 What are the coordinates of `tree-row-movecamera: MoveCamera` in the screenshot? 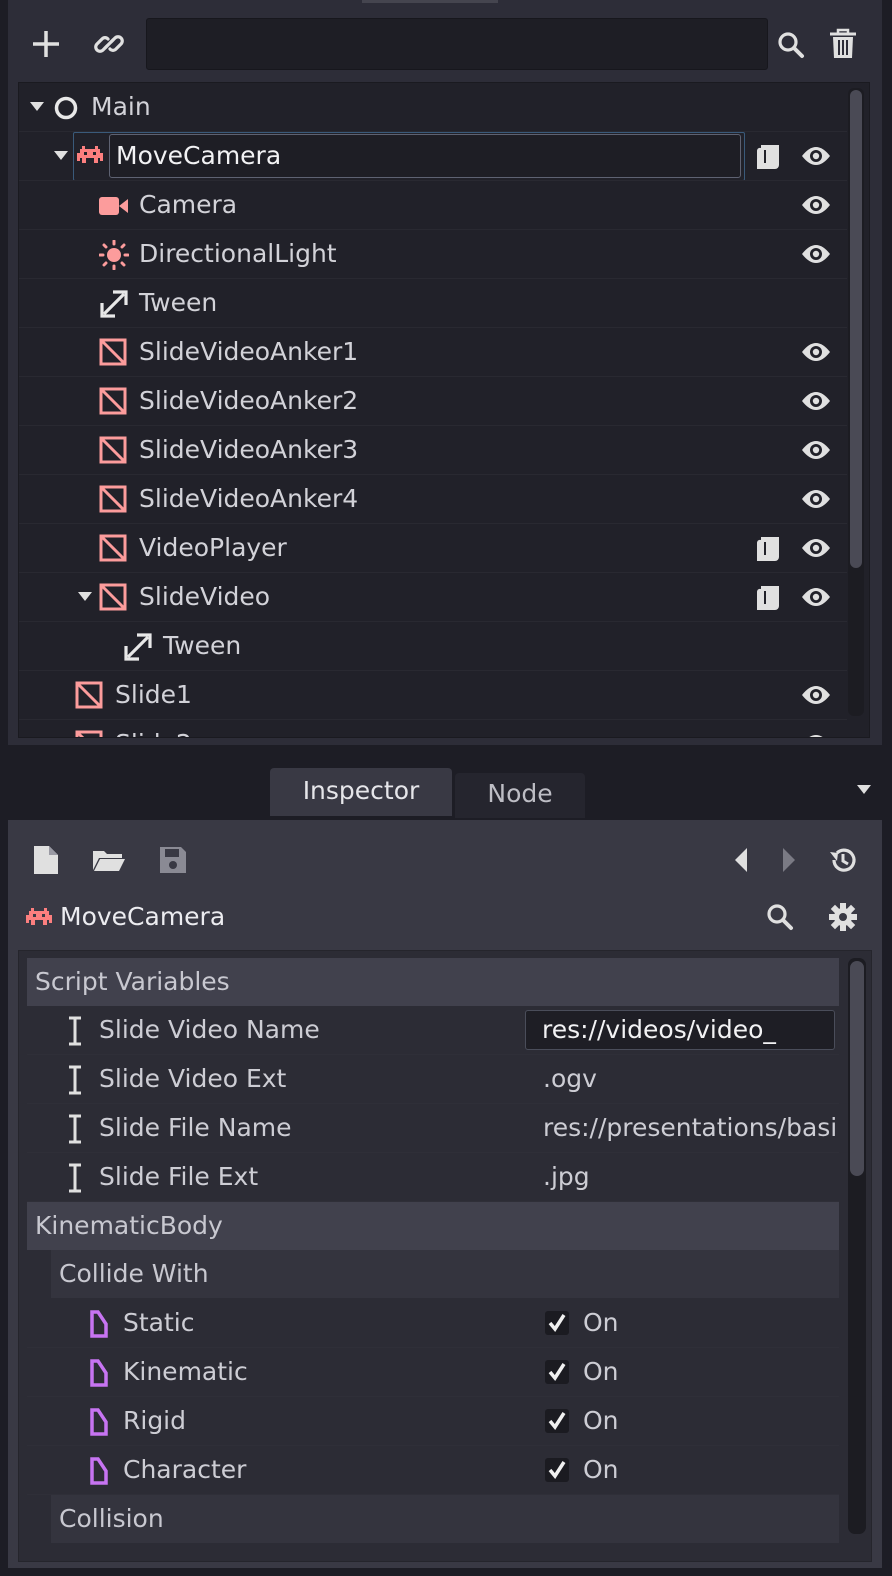 It's located at (433, 156).